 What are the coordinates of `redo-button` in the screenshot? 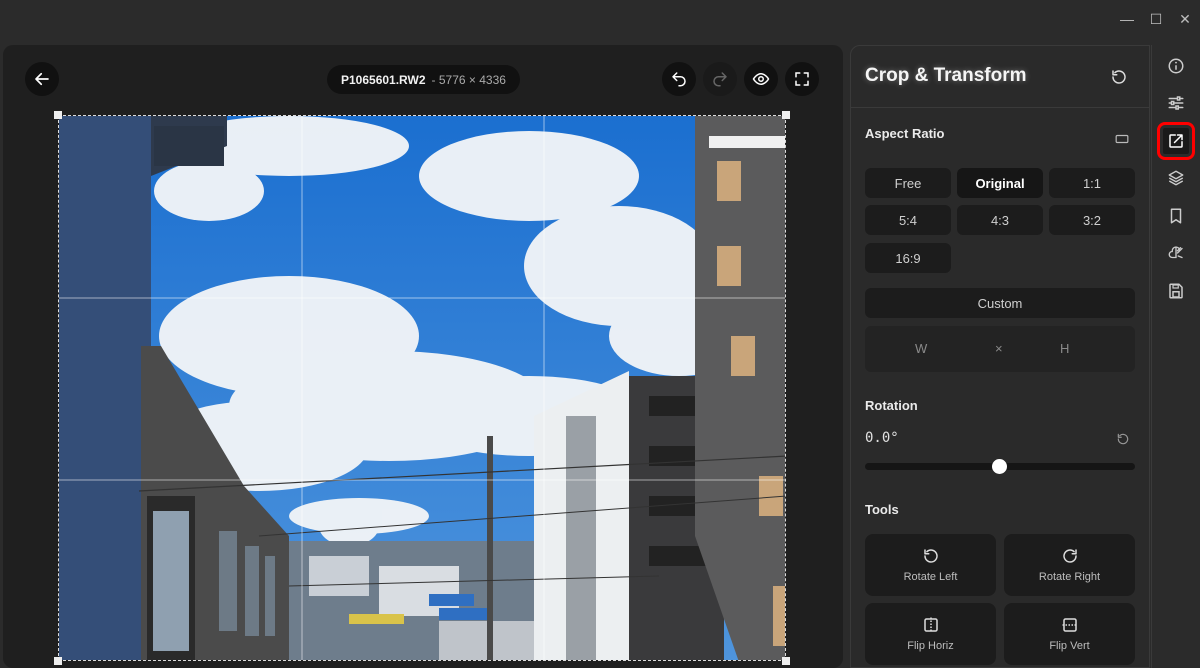 It's located at (720, 79).